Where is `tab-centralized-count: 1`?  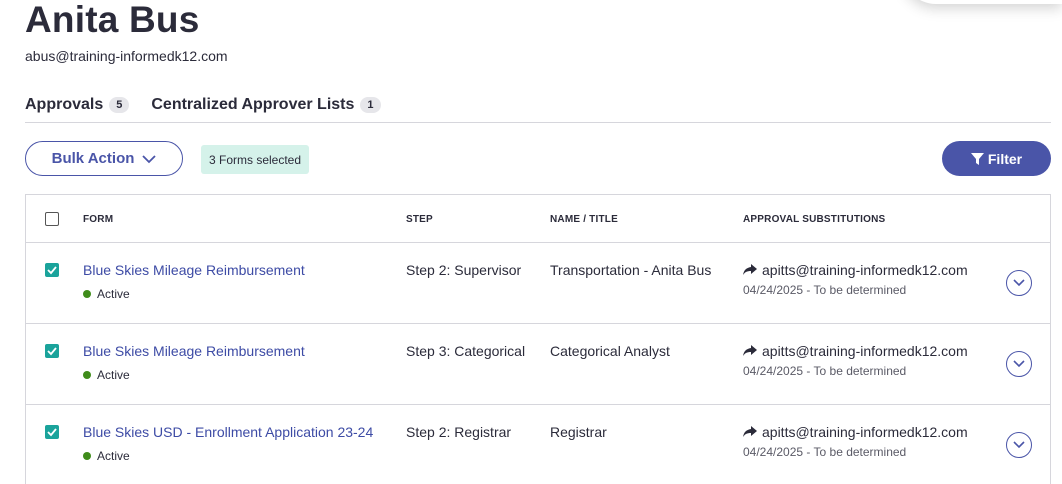
tab-centralized-count: 1 is located at coordinates (370, 105).